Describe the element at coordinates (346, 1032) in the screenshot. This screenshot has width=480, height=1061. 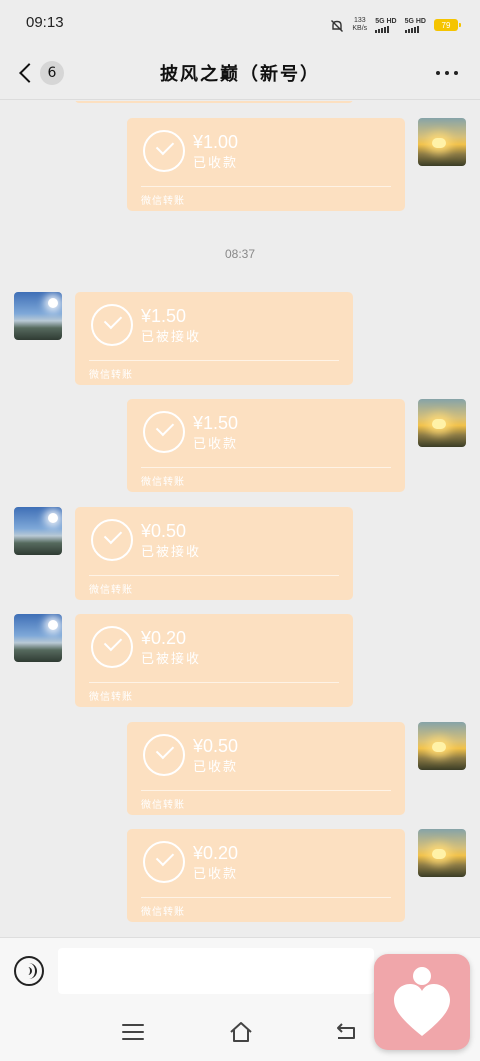
I see `back-icon` at that location.